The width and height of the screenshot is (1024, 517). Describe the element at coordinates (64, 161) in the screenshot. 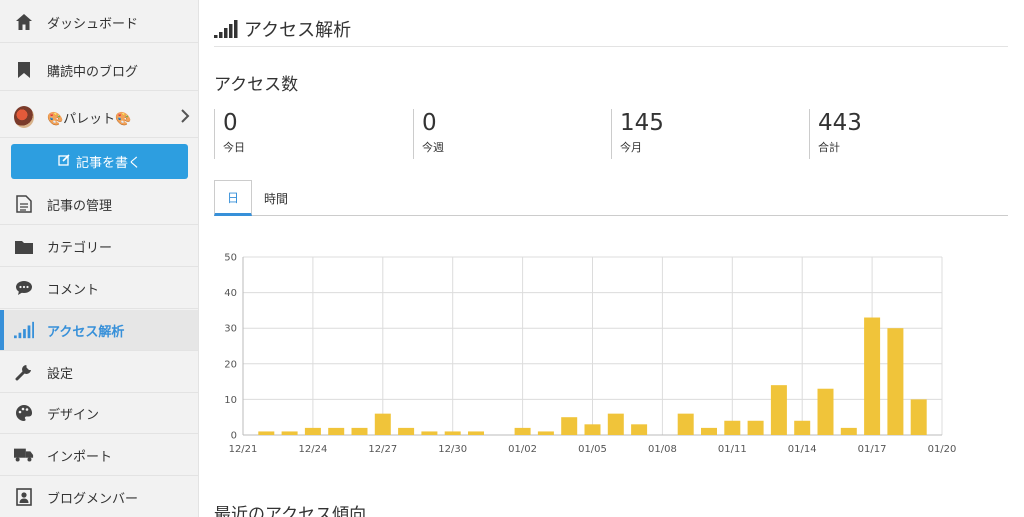

I see `edit-icon` at that location.